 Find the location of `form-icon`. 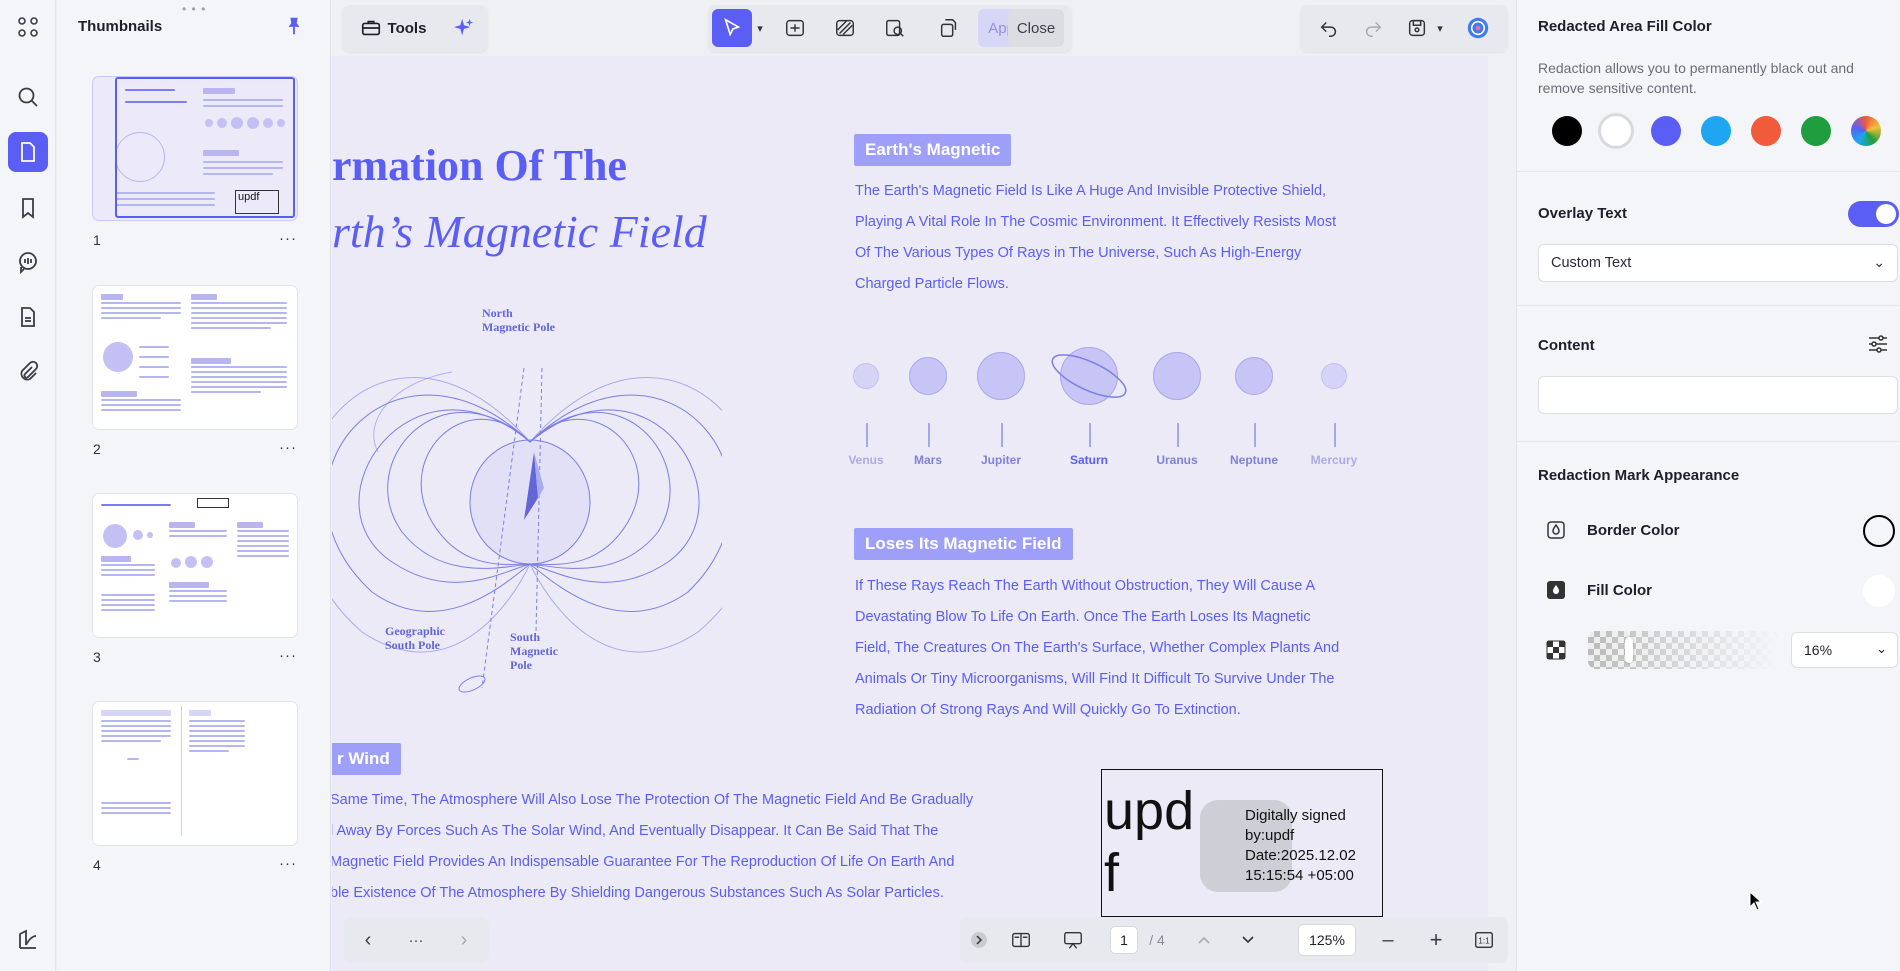

form-icon is located at coordinates (28, 317).